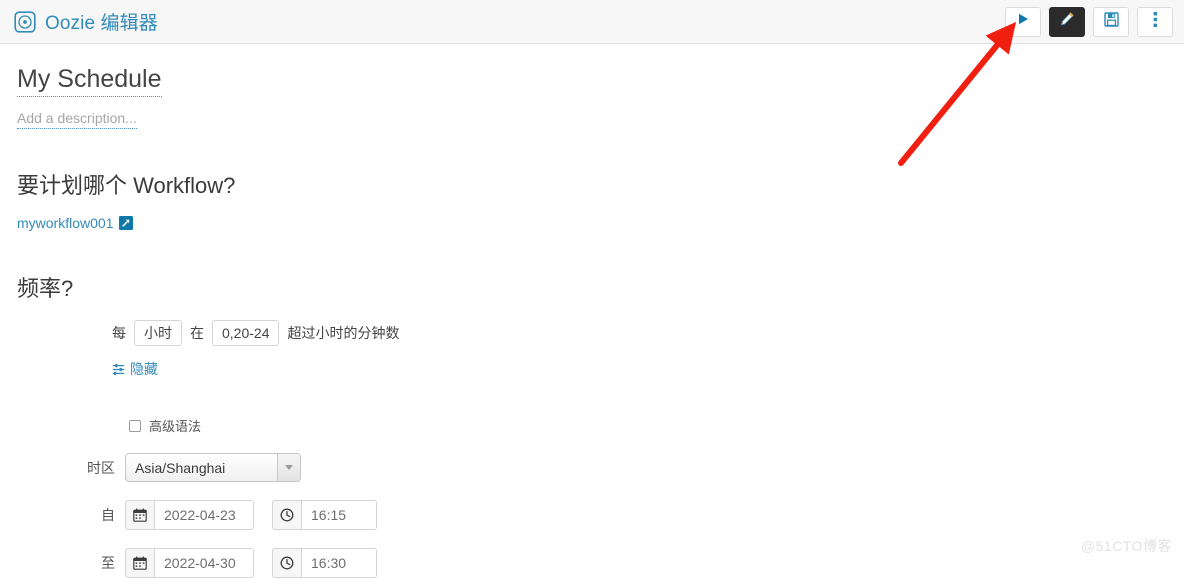 Image resolution: width=1184 pixels, height=578 pixels. Describe the element at coordinates (119, 333) in the screenshot. I see `frequency-every-label: 每` at that location.